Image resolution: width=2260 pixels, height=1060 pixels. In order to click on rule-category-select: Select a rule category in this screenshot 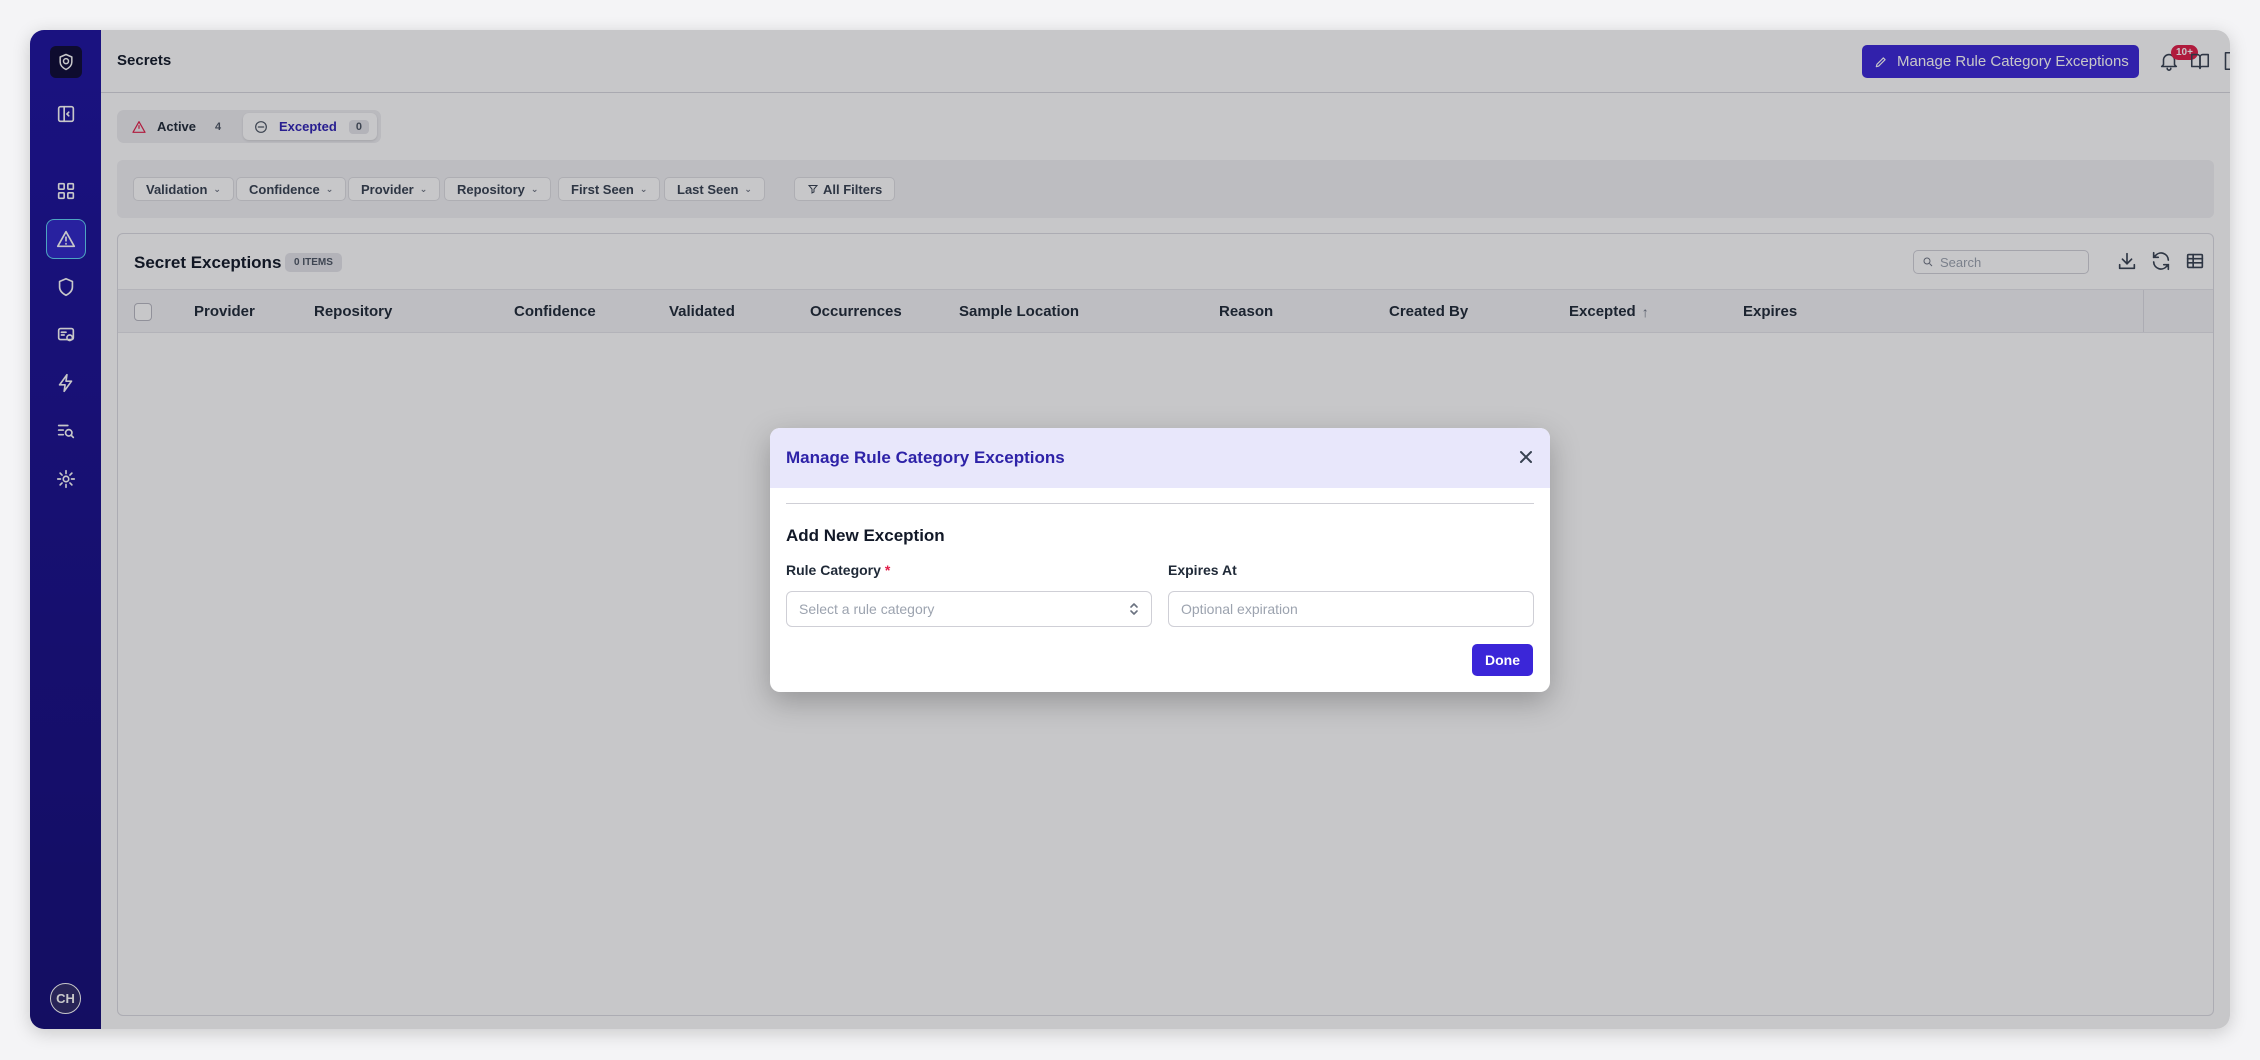, I will do `click(969, 609)`.